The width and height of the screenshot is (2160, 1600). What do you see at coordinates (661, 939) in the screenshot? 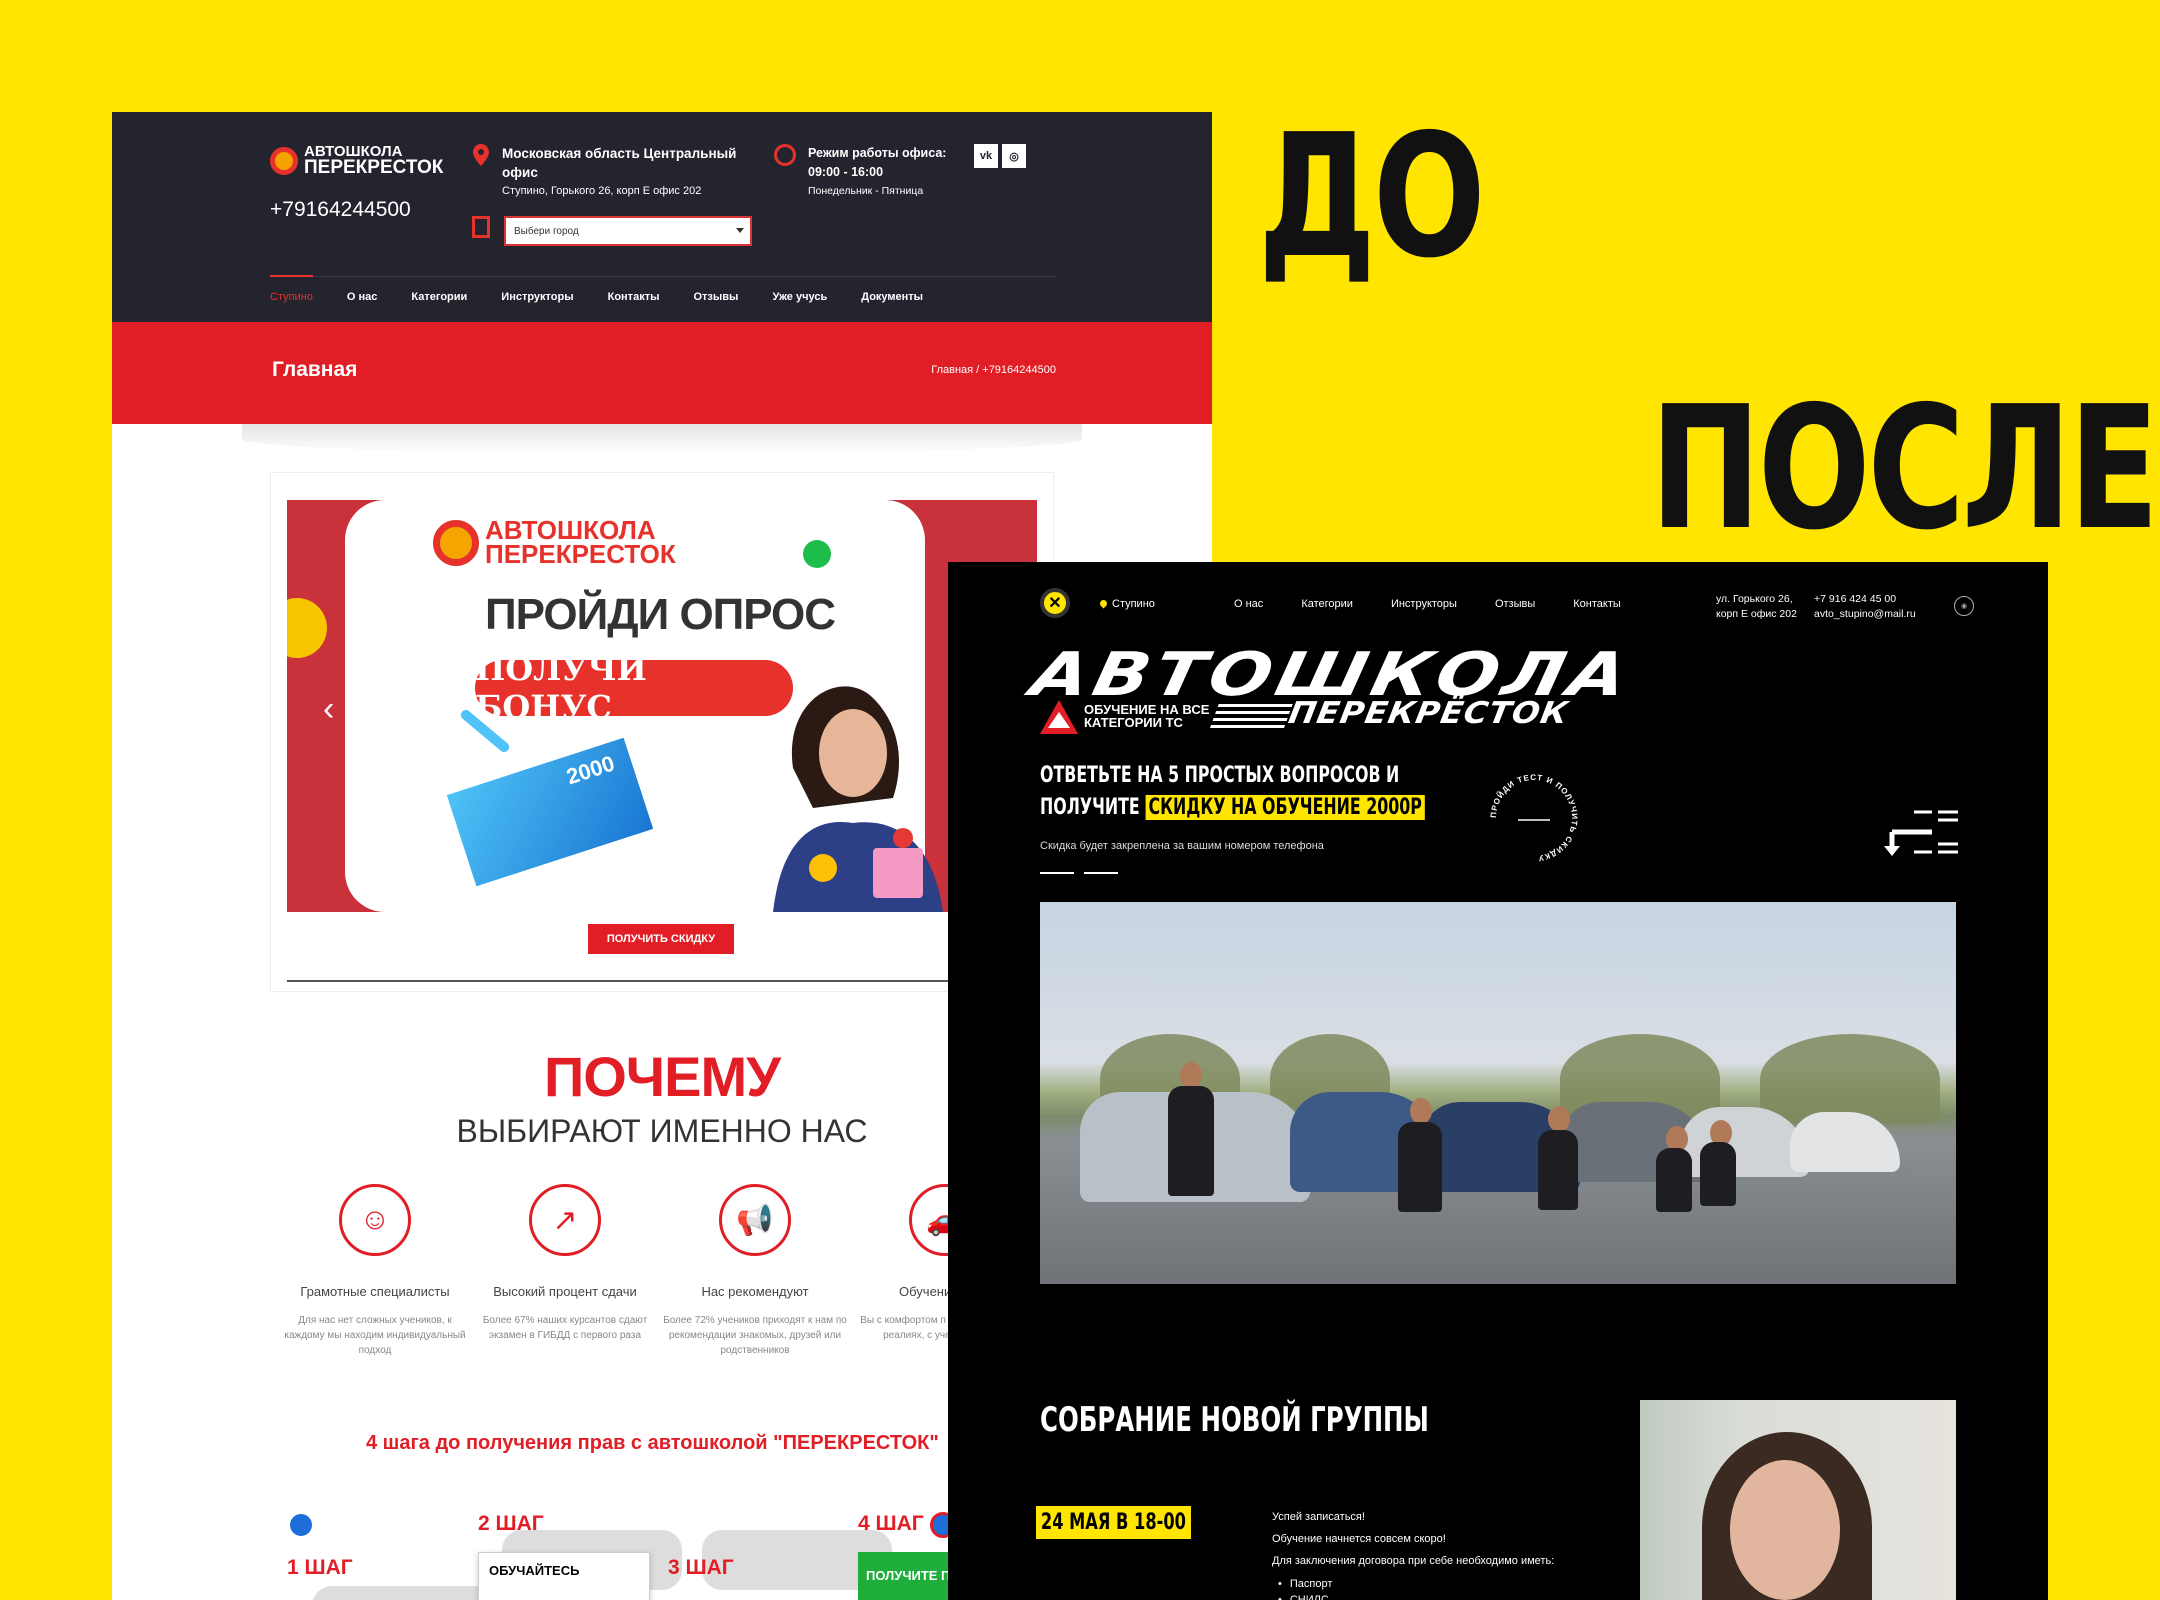
I see `get-discount-button: ПОЛУЧИТЬ СКИДКУ` at bounding box center [661, 939].